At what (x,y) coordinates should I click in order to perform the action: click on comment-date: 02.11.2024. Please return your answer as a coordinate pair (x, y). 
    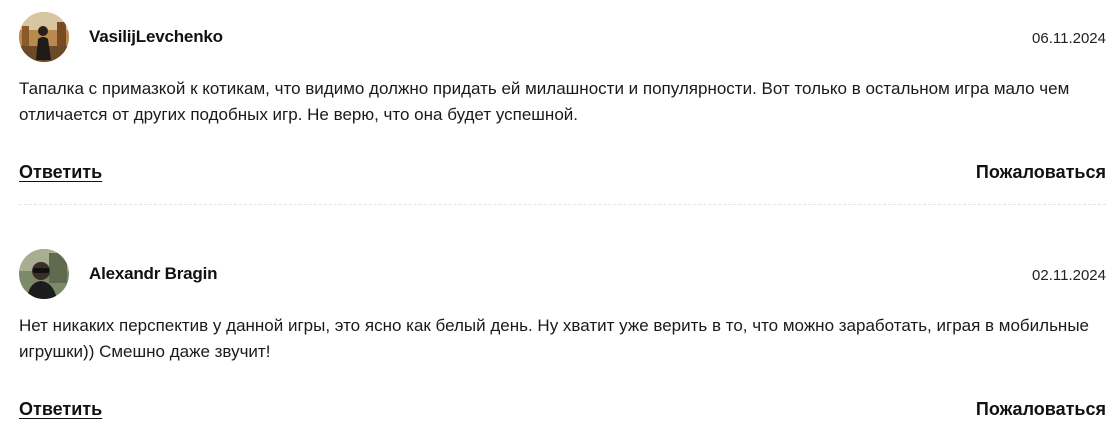
    Looking at the image, I should click on (1069, 275).